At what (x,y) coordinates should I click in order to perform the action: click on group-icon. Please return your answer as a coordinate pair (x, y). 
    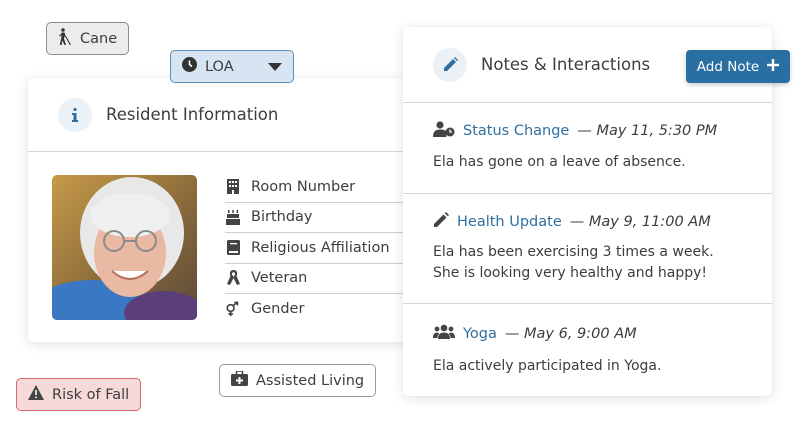
    Looking at the image, I should click on (444, 333).